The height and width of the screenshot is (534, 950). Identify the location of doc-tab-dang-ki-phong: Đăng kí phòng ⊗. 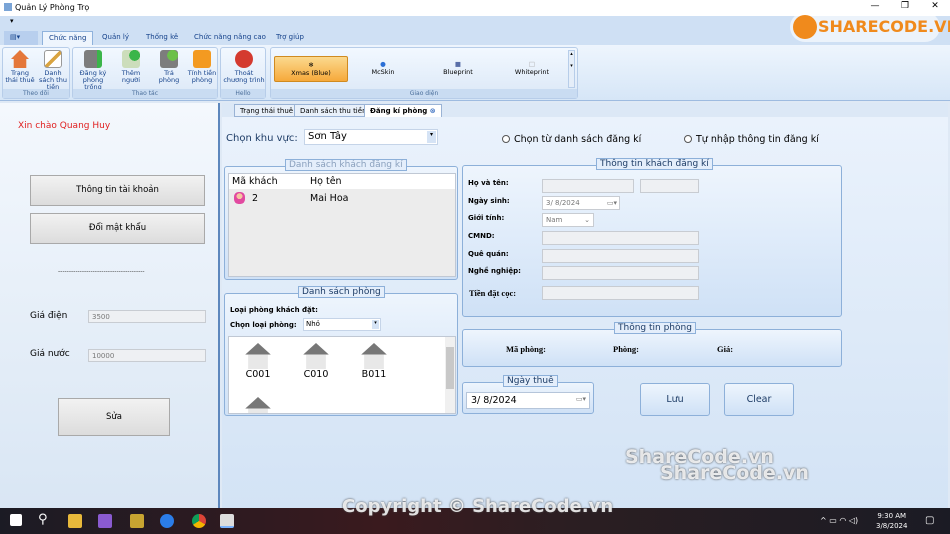
(403, 110).